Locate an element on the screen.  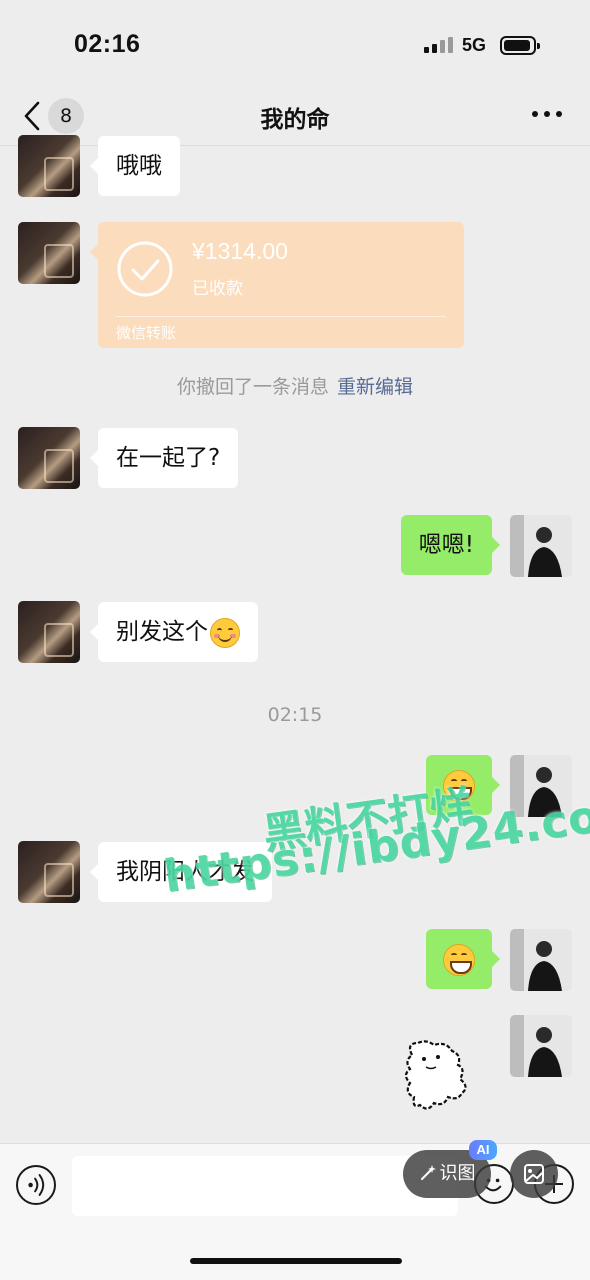
message-bubble: 别发这个 is located at coordinates (174, 632).